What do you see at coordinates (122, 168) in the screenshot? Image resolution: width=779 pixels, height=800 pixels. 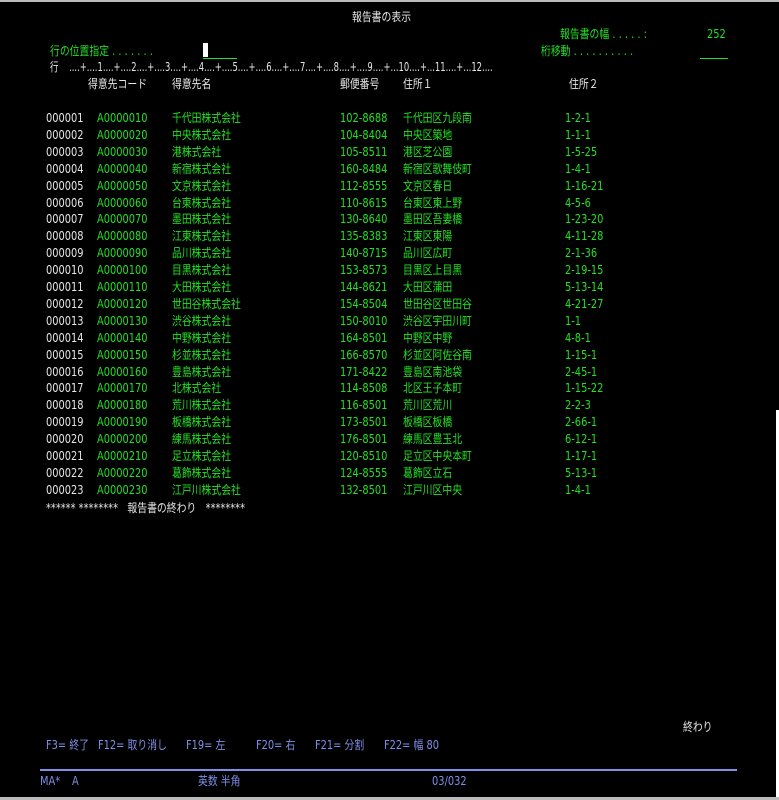 I see `customer-code: A0000040` at bounding box center [122, 168].